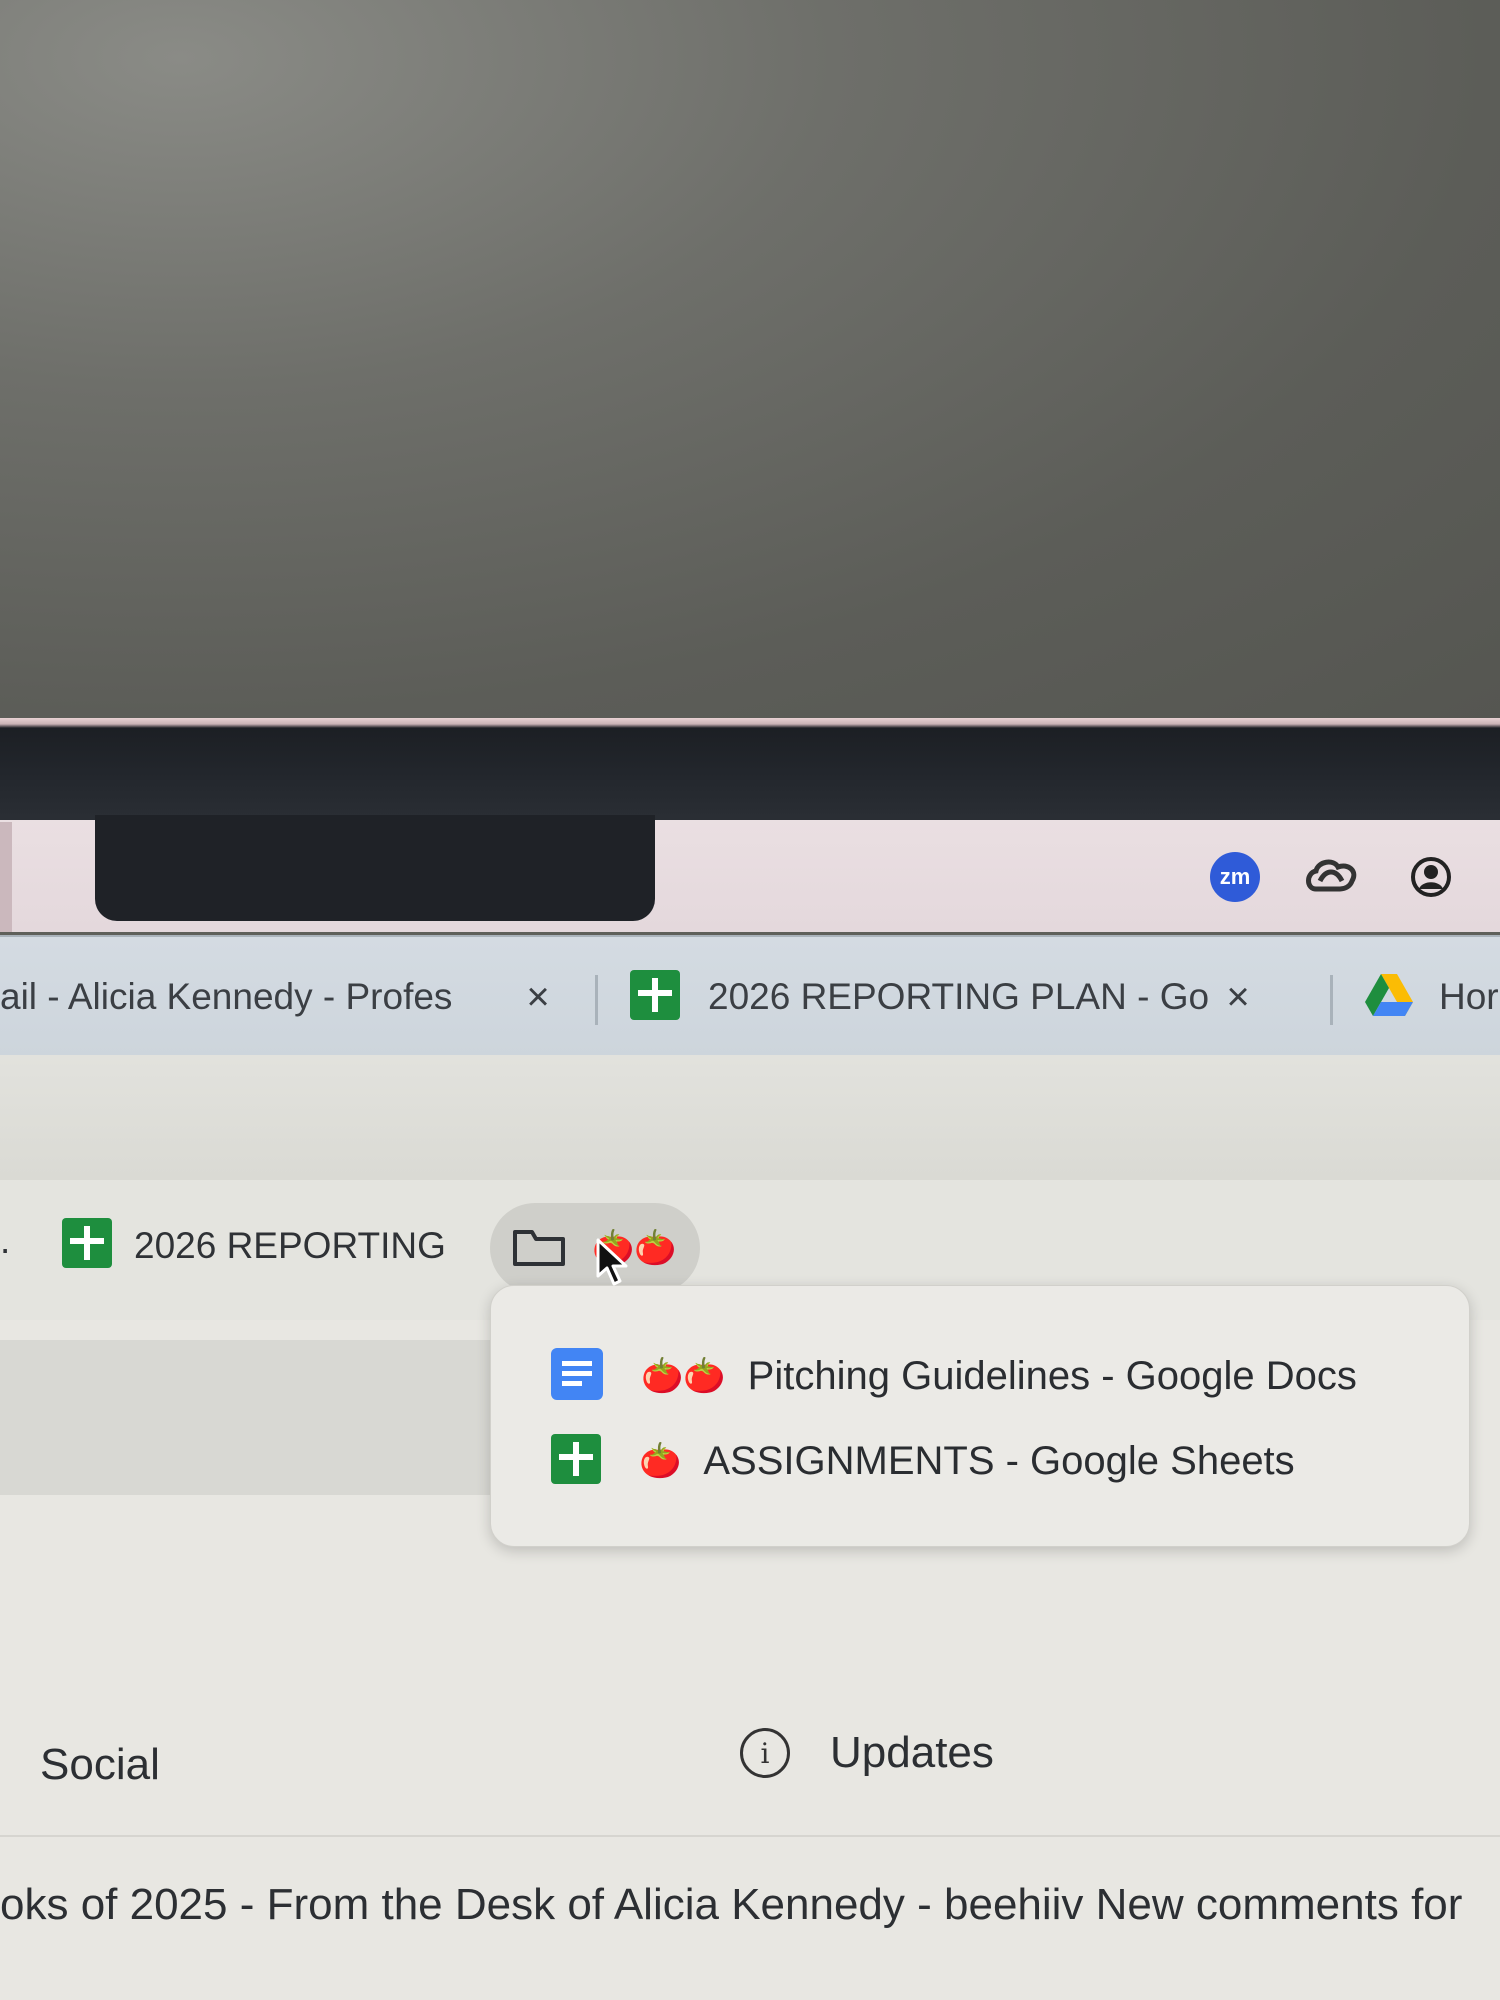 The image size is (1500, 2000). I want to click on bookmark-overflow: ., so click(5, 1241).